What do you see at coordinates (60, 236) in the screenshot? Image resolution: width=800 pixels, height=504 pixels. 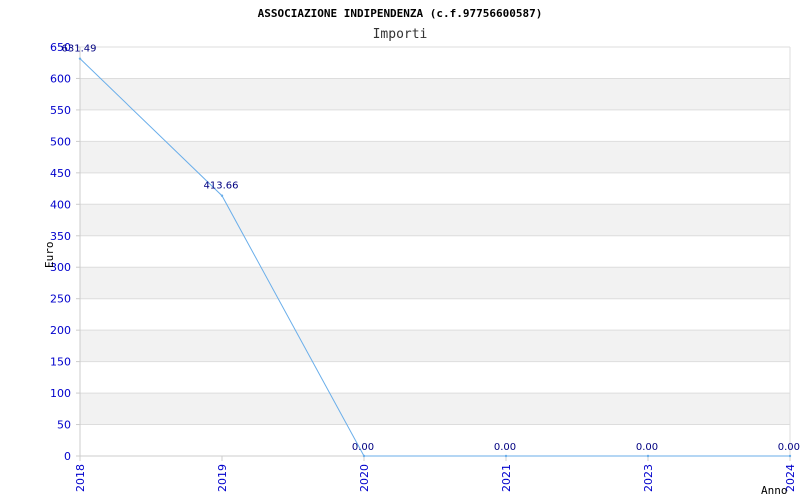 I see `y-tick-label: 350` at bounding box center [60, 236].